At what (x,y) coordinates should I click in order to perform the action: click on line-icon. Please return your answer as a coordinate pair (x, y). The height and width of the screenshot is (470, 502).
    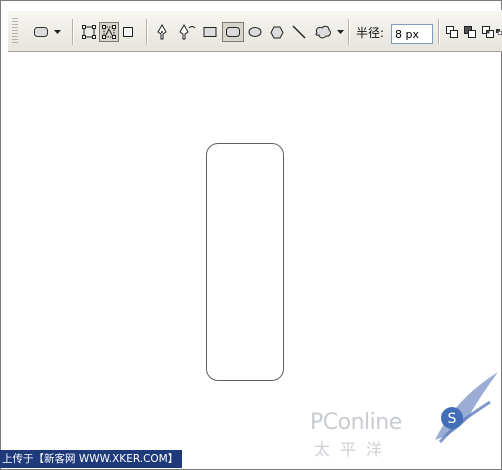
    Looking at the image, I should click on (299, 32).